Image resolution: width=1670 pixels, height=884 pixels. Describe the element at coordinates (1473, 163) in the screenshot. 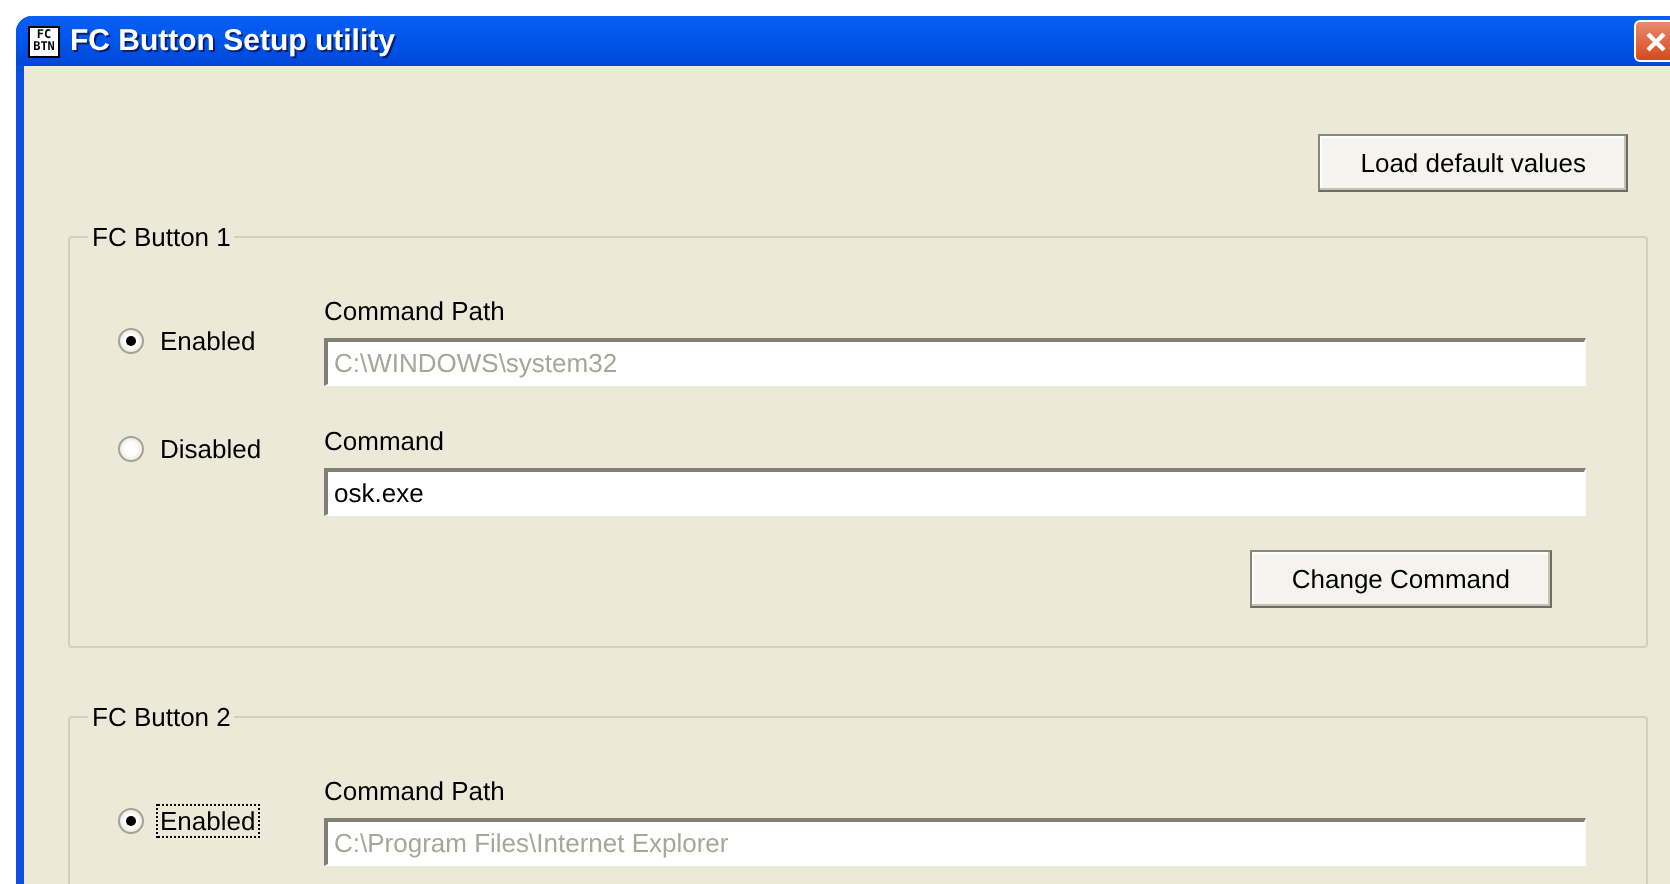

I see `load-defaults-button: Load default values` at that location.